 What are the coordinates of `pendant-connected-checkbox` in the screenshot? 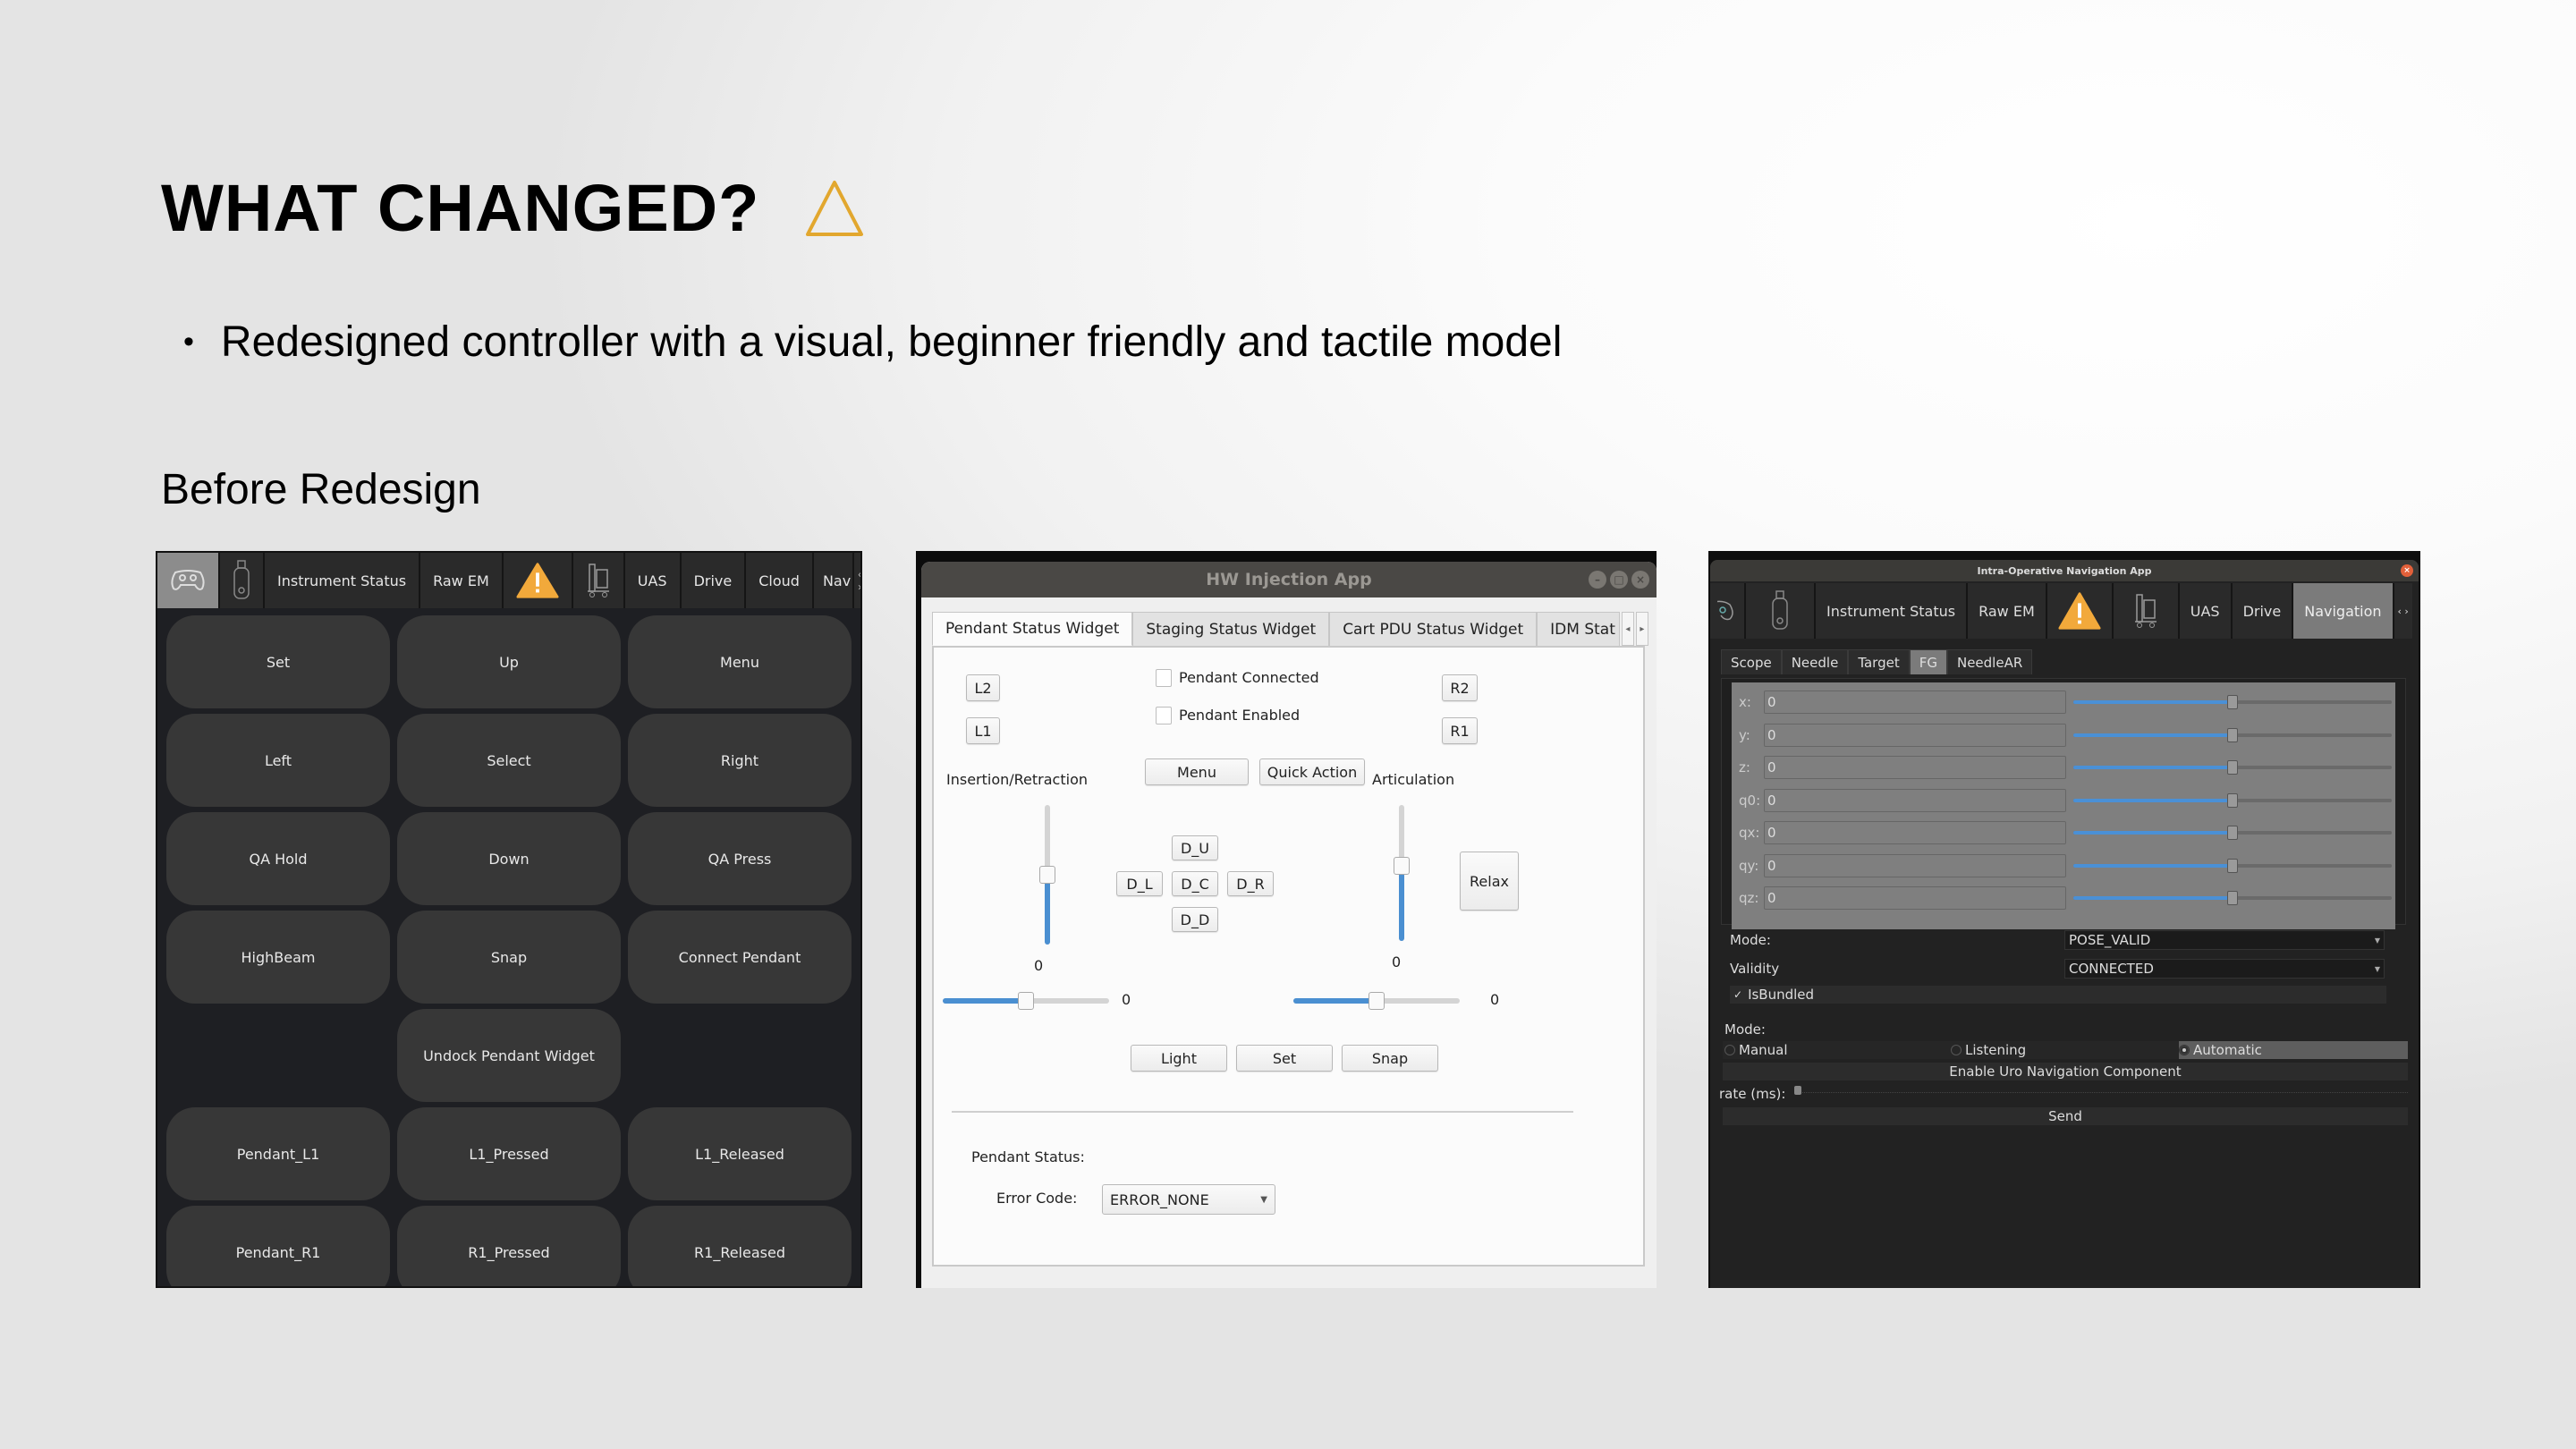 It's located at (1164, 678).